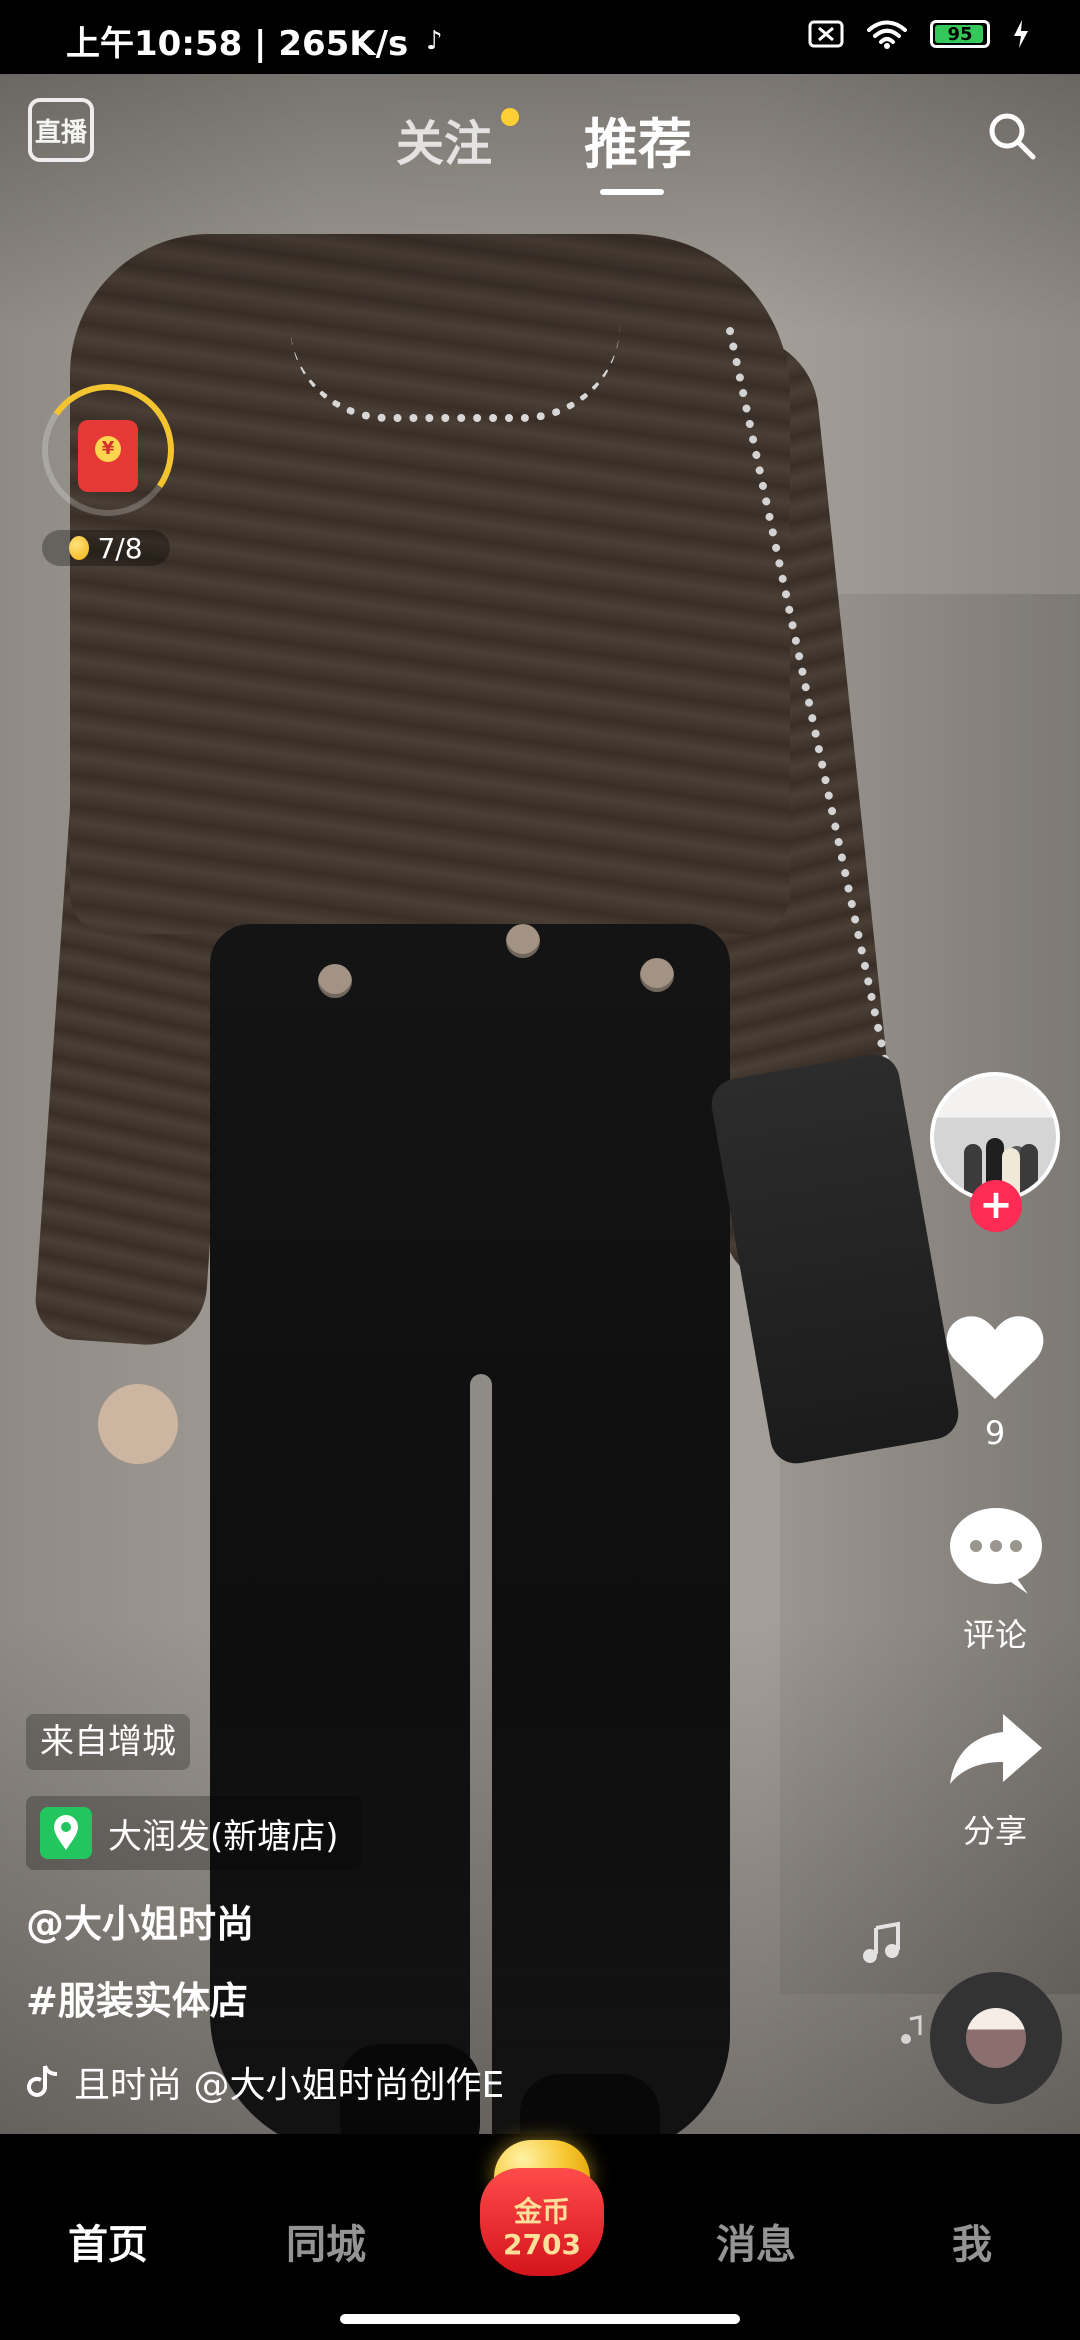  Describe the element at coordinates (79, 548) in the screenshot. I see `coin-icon` at that location.